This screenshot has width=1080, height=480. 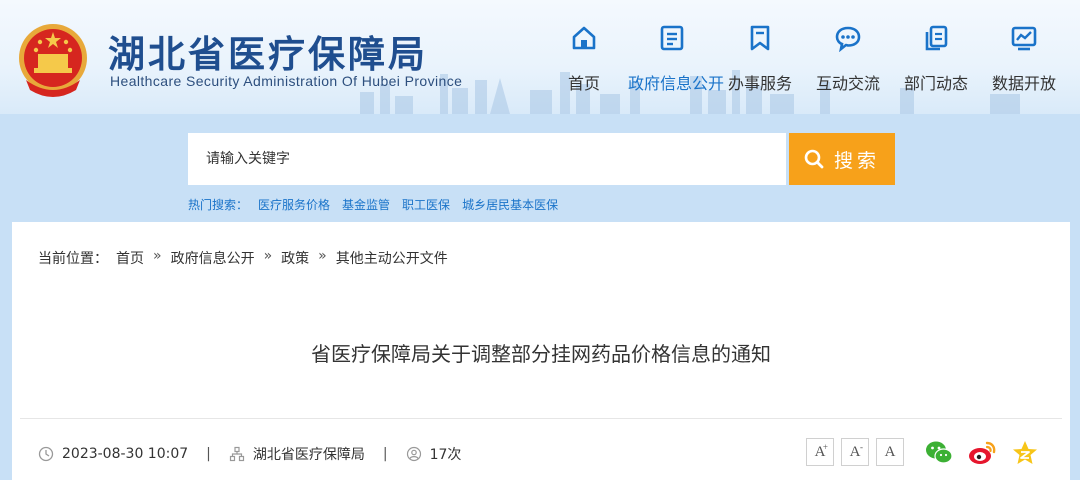 I want to click on font-default-letter: A, so click(x=890, y=451).